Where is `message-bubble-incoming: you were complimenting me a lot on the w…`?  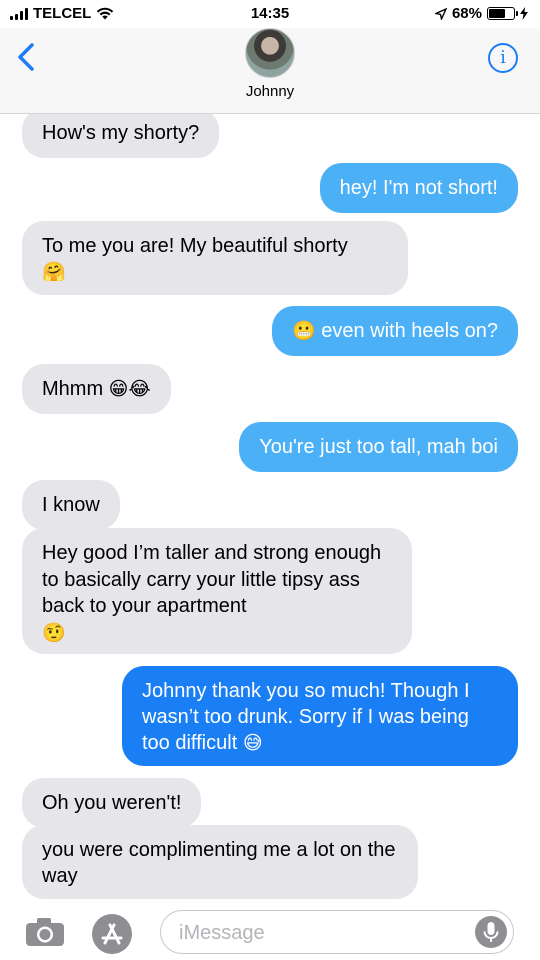
message-bubble-incoming: you were complimenting me a lot on the w… is located at coordinates (220, 862).